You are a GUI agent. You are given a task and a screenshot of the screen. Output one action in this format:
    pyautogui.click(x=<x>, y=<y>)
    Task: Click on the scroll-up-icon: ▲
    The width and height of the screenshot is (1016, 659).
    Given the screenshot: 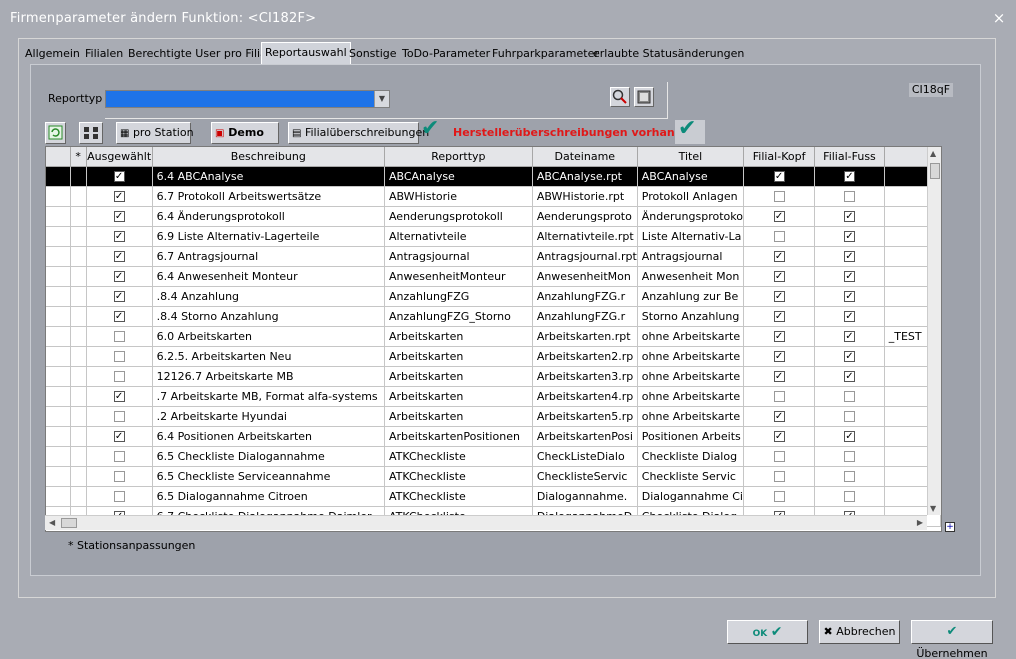 What is the action you would take?
    pyautogui.click(x=933, y=153)
    